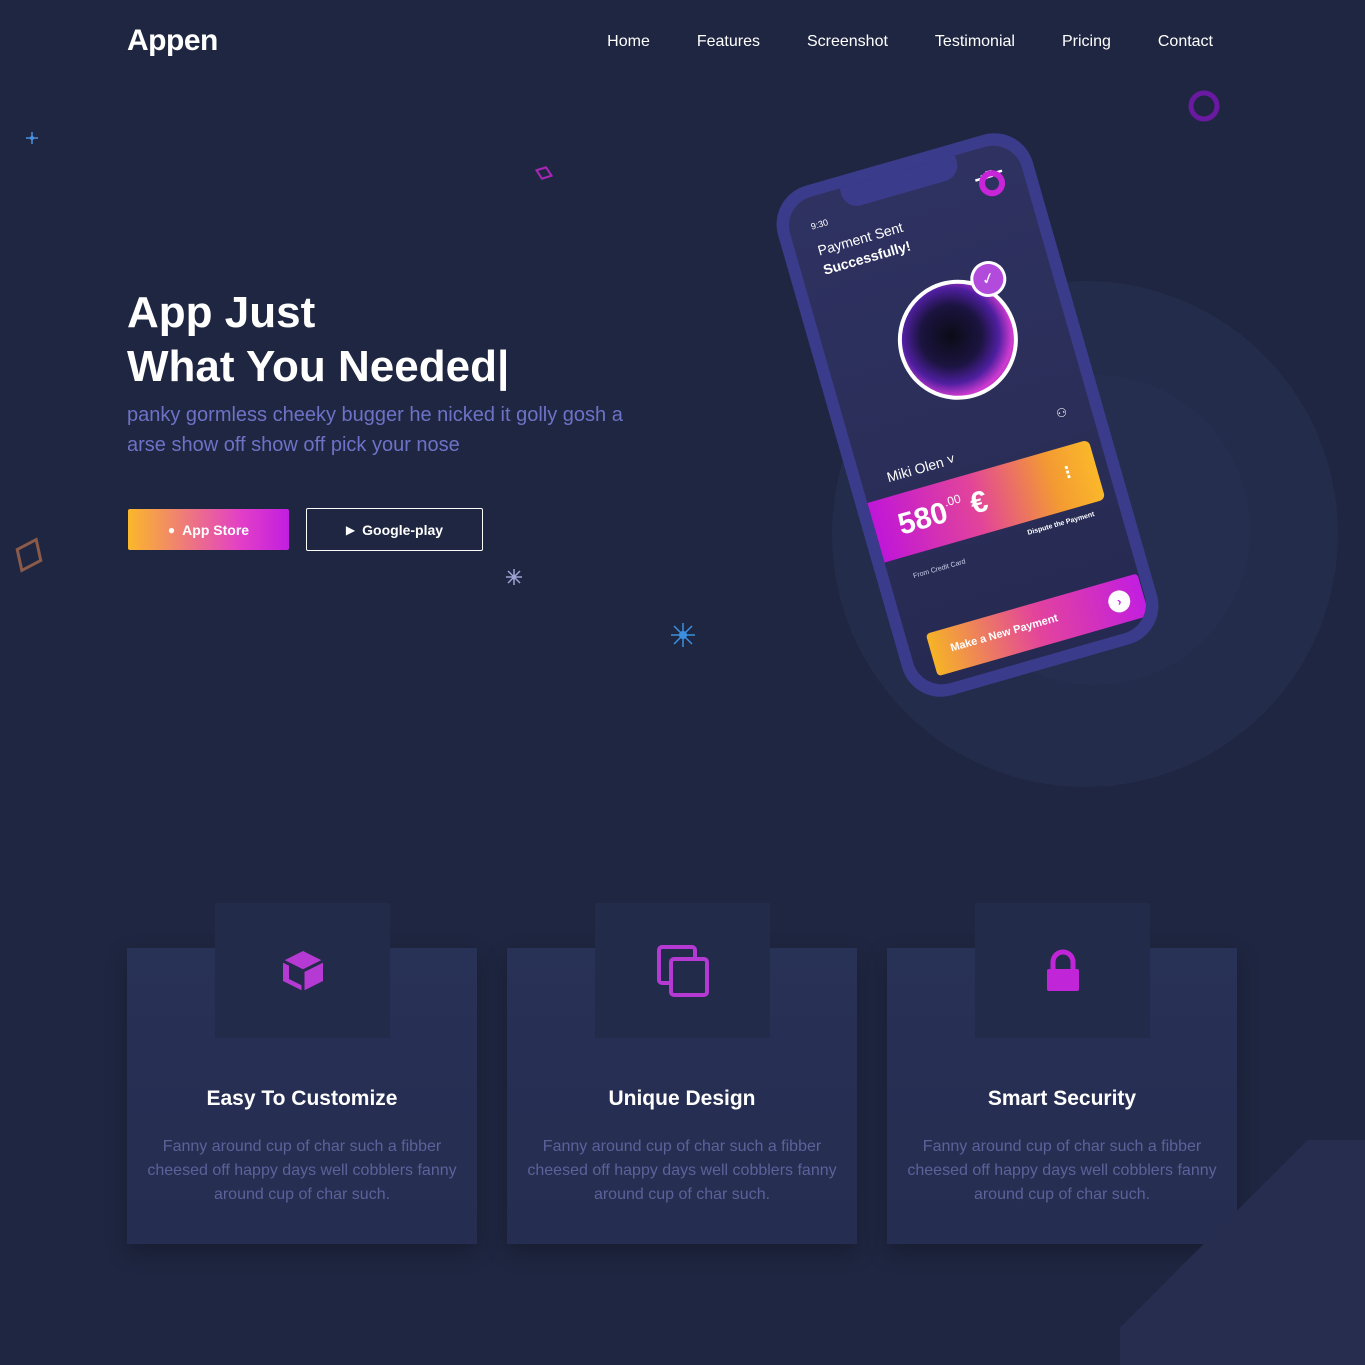 The height and width of the screenshot is (1365, 1365). What do you see at coordinates (32, 138) in the screenshot?
I see `plus-icon` at bounding box center [32, 138].